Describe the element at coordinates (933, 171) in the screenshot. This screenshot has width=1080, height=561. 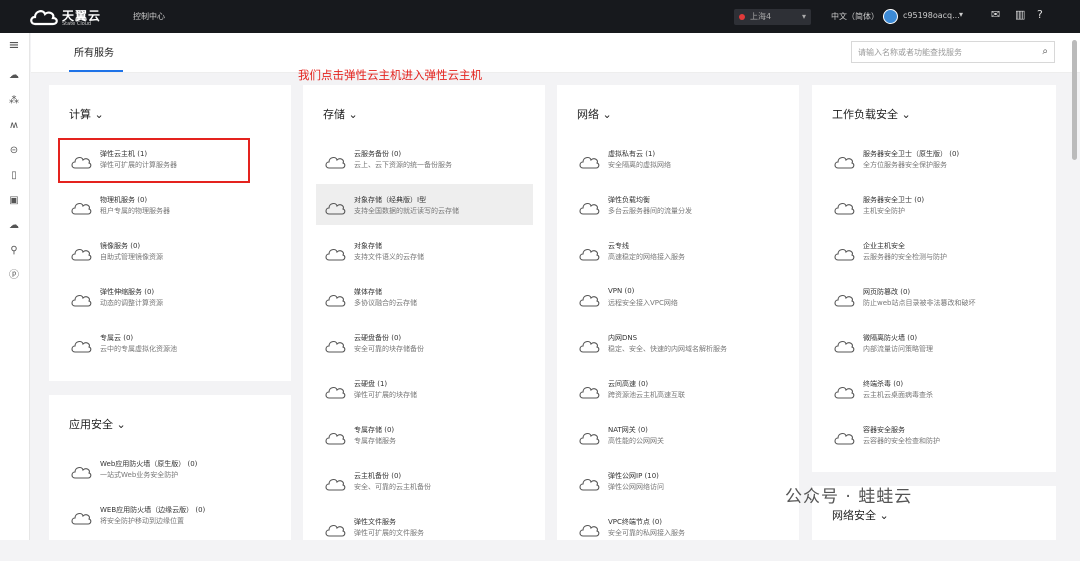
I see `service-item: 服务器安全卫士（原生版） (0) 全方位服务器安全保护服务` at that location.